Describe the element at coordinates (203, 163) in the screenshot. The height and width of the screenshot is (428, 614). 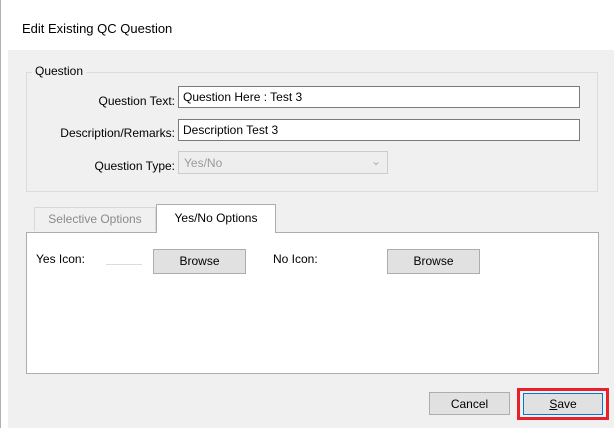
I see `question-type-value: Yes/No` at that location.